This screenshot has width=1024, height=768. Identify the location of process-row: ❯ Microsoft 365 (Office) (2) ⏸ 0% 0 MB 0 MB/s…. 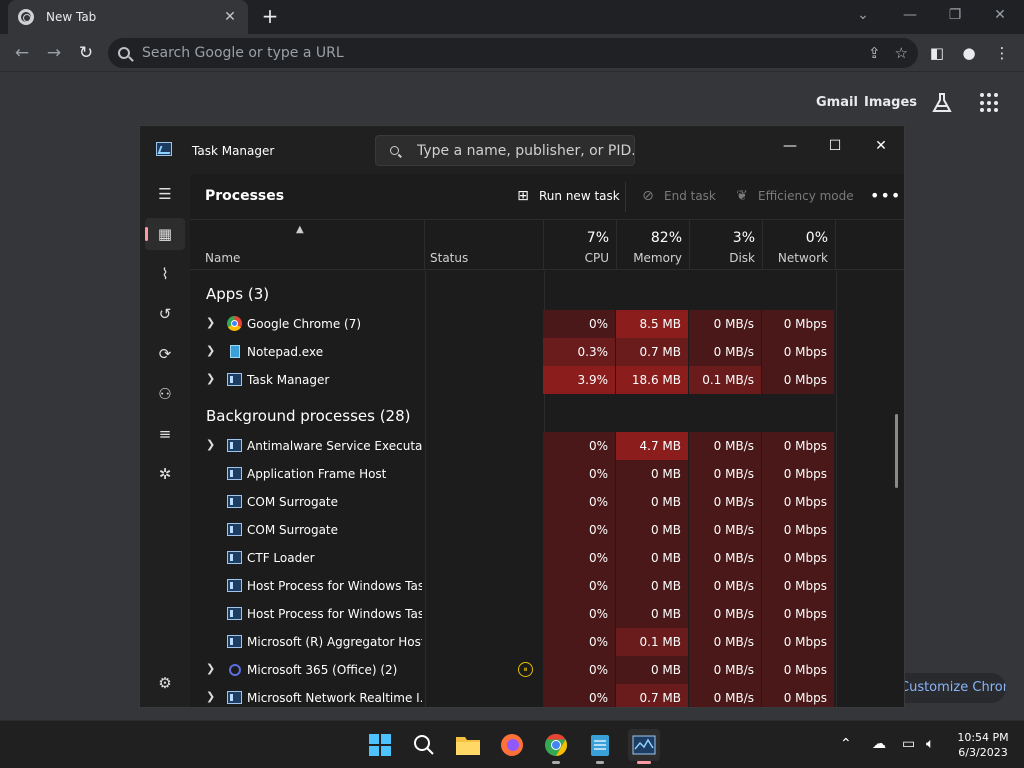
(513, 670).